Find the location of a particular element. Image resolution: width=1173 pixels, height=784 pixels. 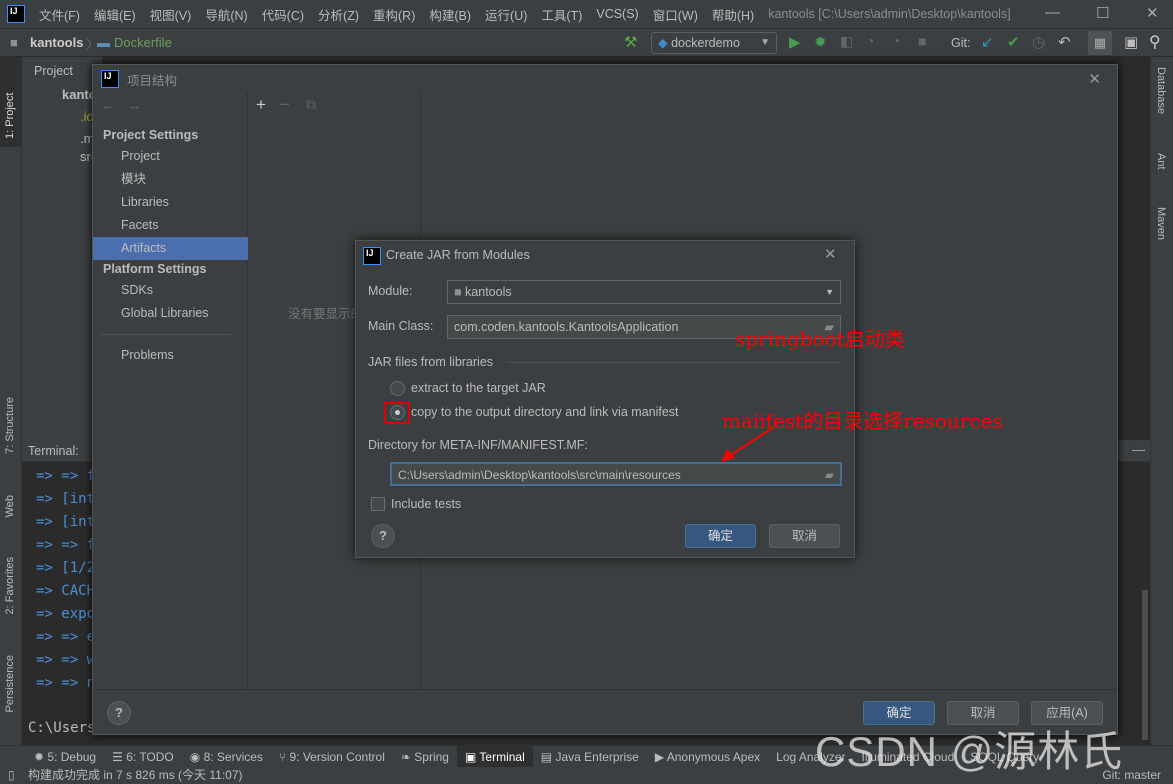

tab-label: 9: Version Control is located at coordinates (337, 756).